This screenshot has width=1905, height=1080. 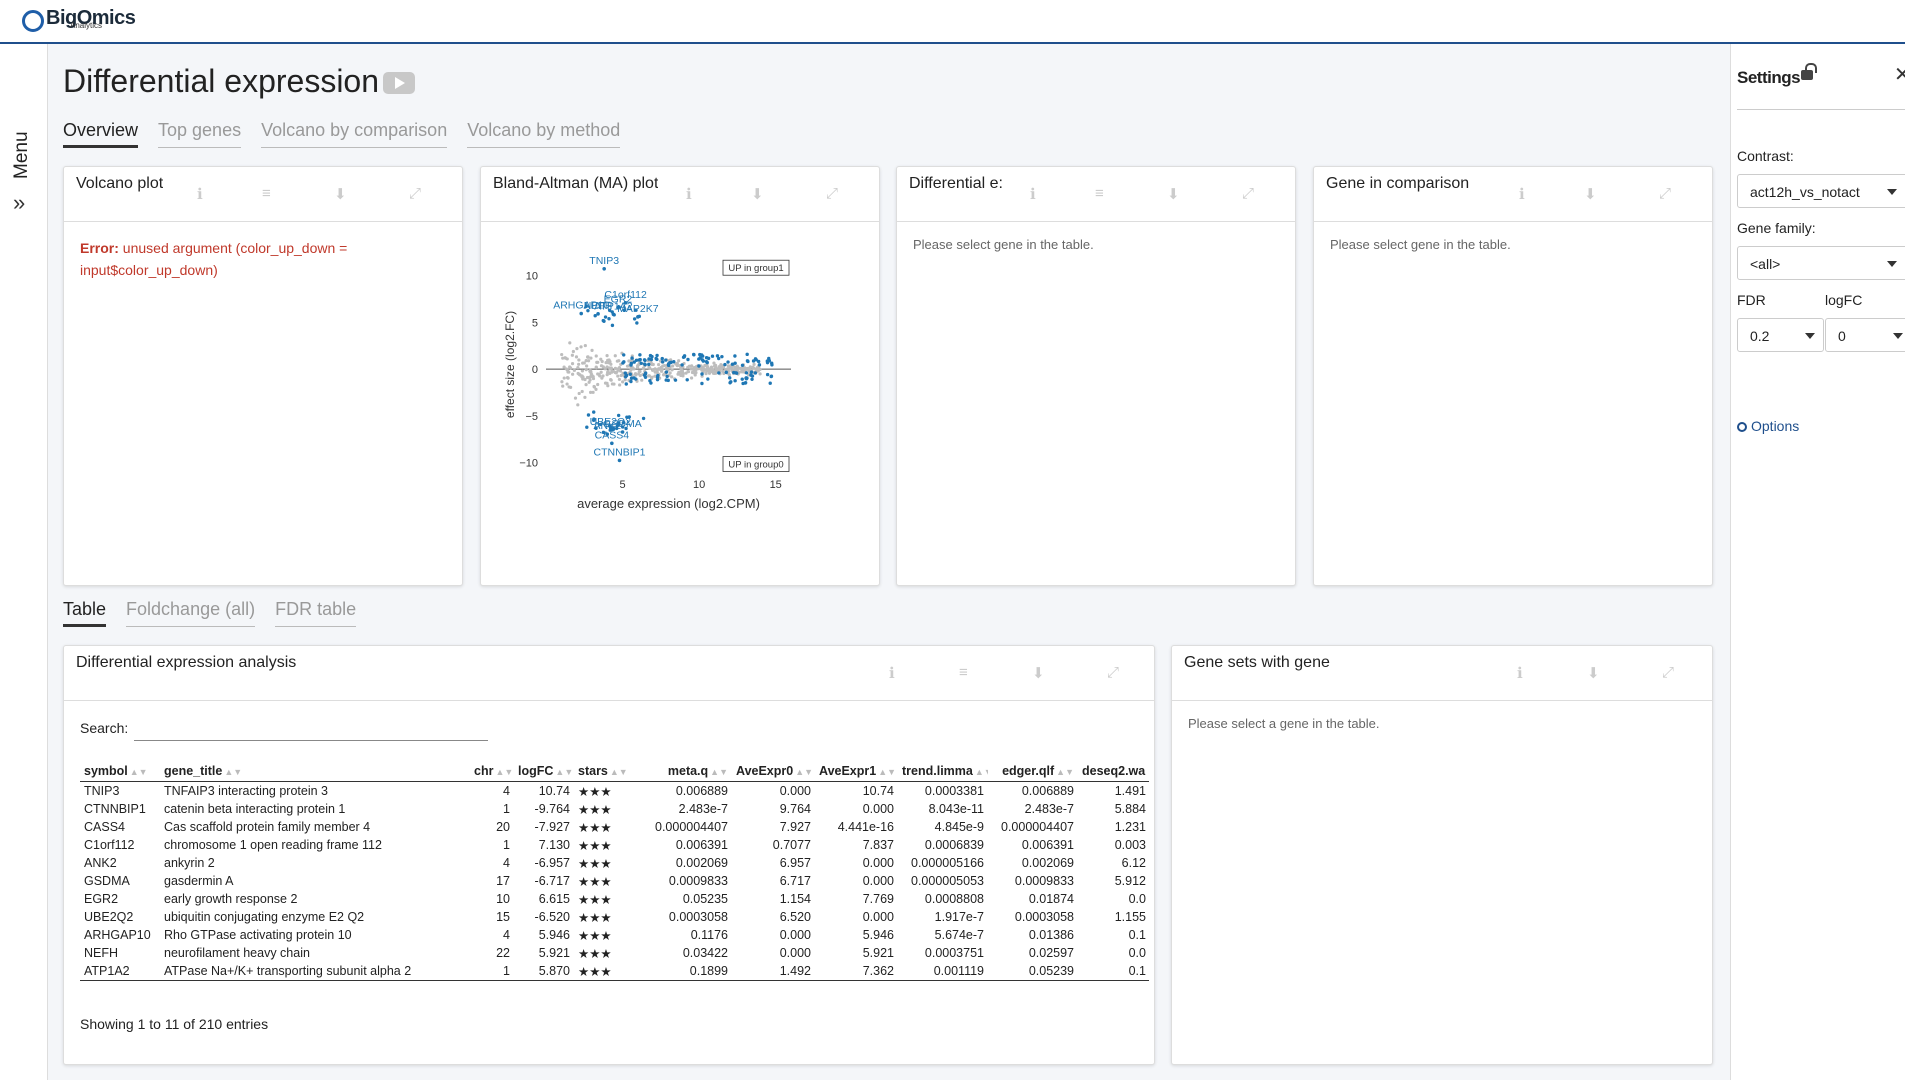 I want to click on tab-table: Table, so click(x=85, y=613).